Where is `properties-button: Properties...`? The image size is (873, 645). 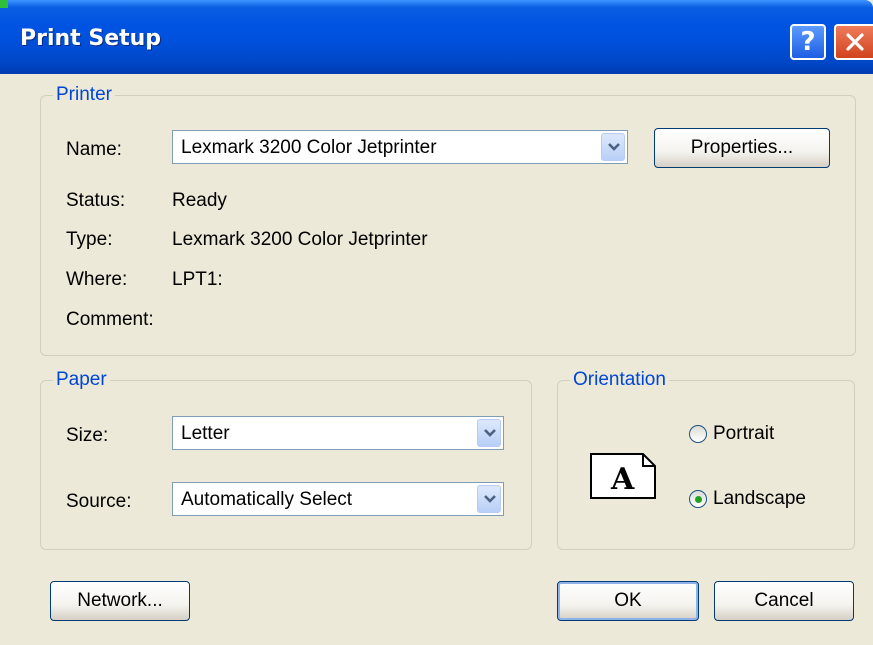
properties-button: Properties... is located at coordinates (742, 148).